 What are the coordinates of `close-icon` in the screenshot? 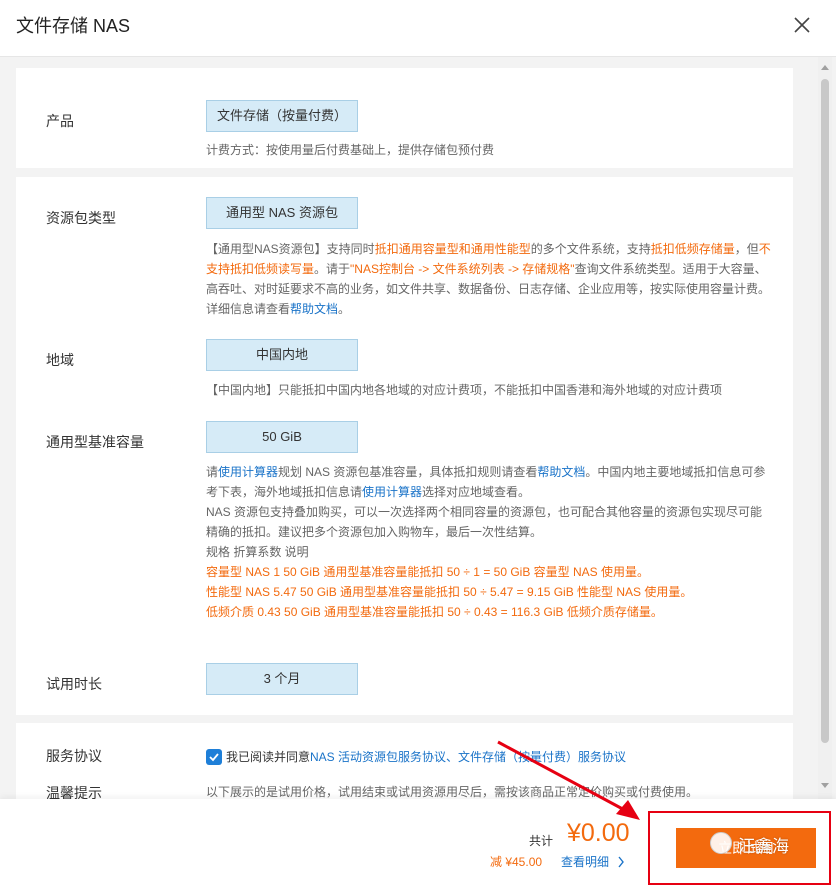 It's located at (802, 25).